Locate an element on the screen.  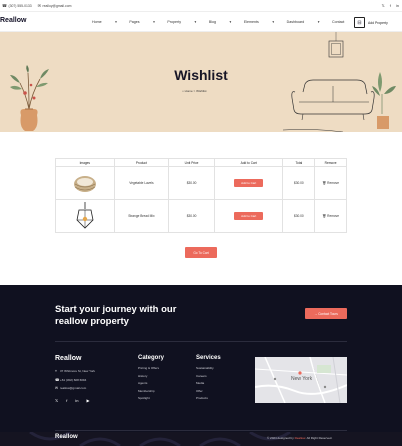
footer-link: Careers is located at coordinates (208, 377).